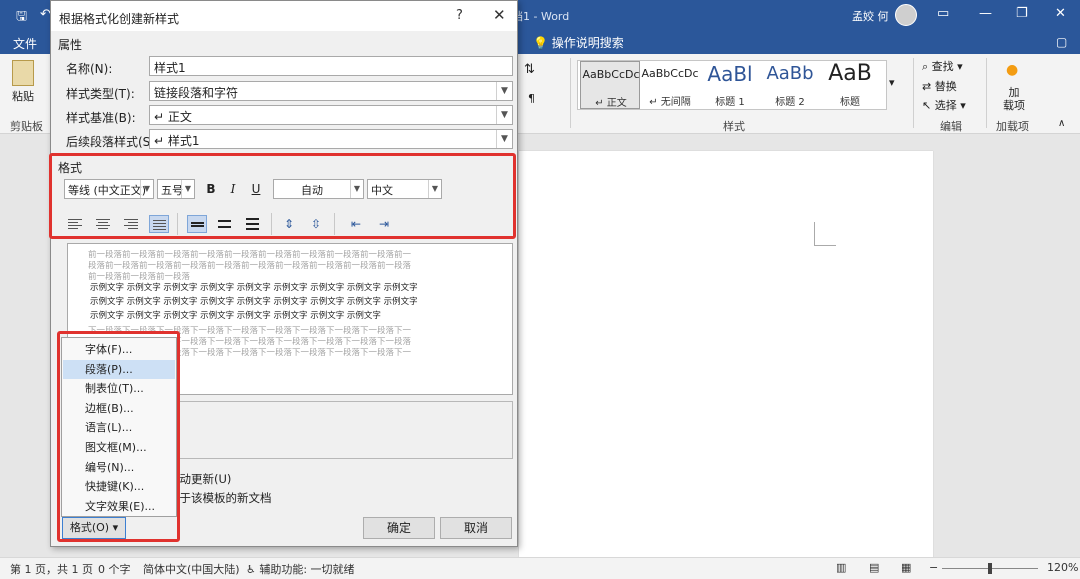 This screenshot has width=1080, height=579. I want to click on restore-icon: ❐, so click(1022, 13).